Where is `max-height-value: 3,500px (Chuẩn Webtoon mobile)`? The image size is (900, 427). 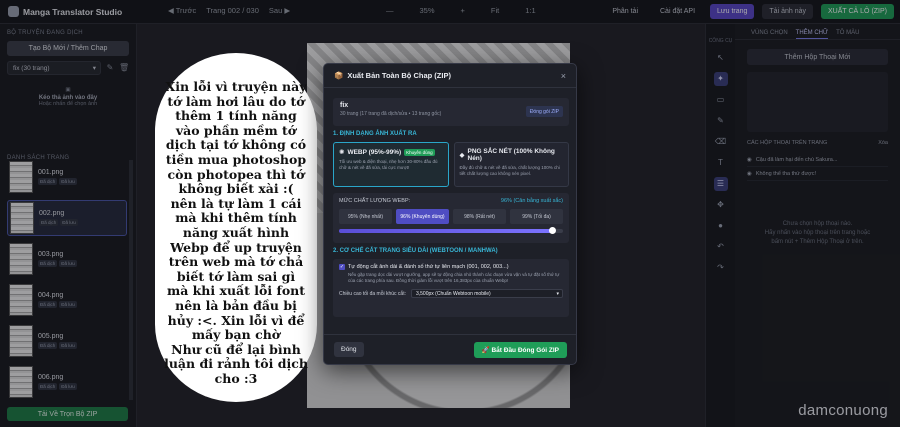
max-height-value: 3,500px (Chuẩn Webtoon mobile) is located at coordinates (453, 293).